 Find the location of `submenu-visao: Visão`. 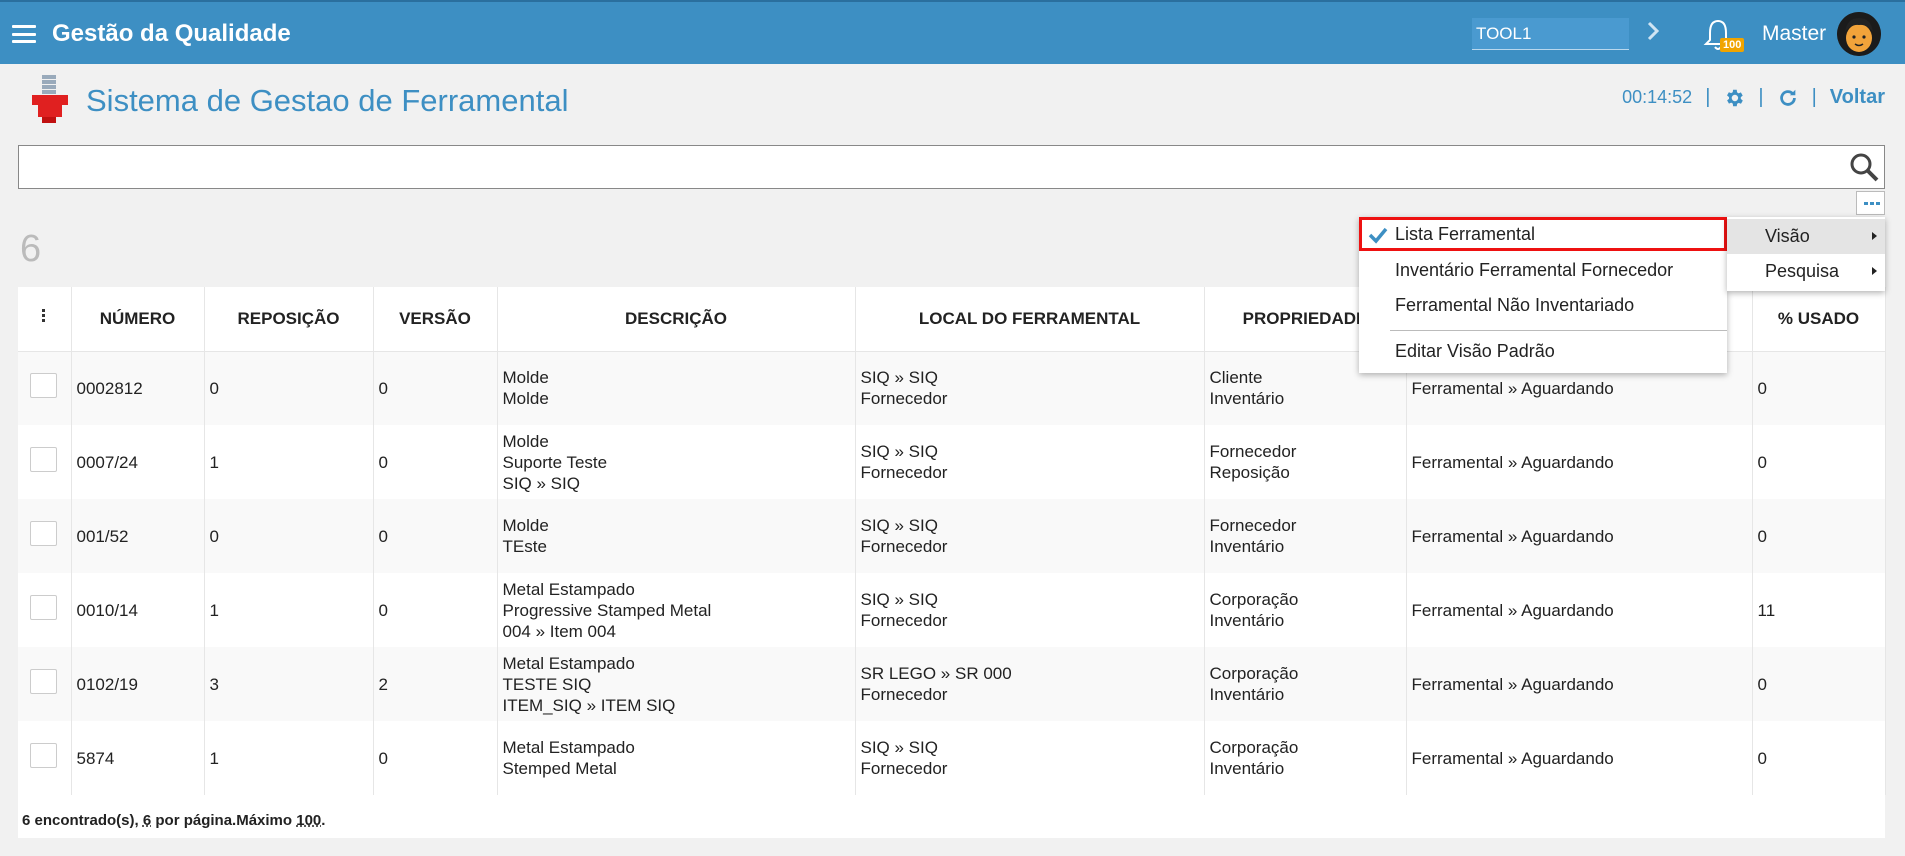

submenu-visao: Visão is located at coordinates (1806, 236).